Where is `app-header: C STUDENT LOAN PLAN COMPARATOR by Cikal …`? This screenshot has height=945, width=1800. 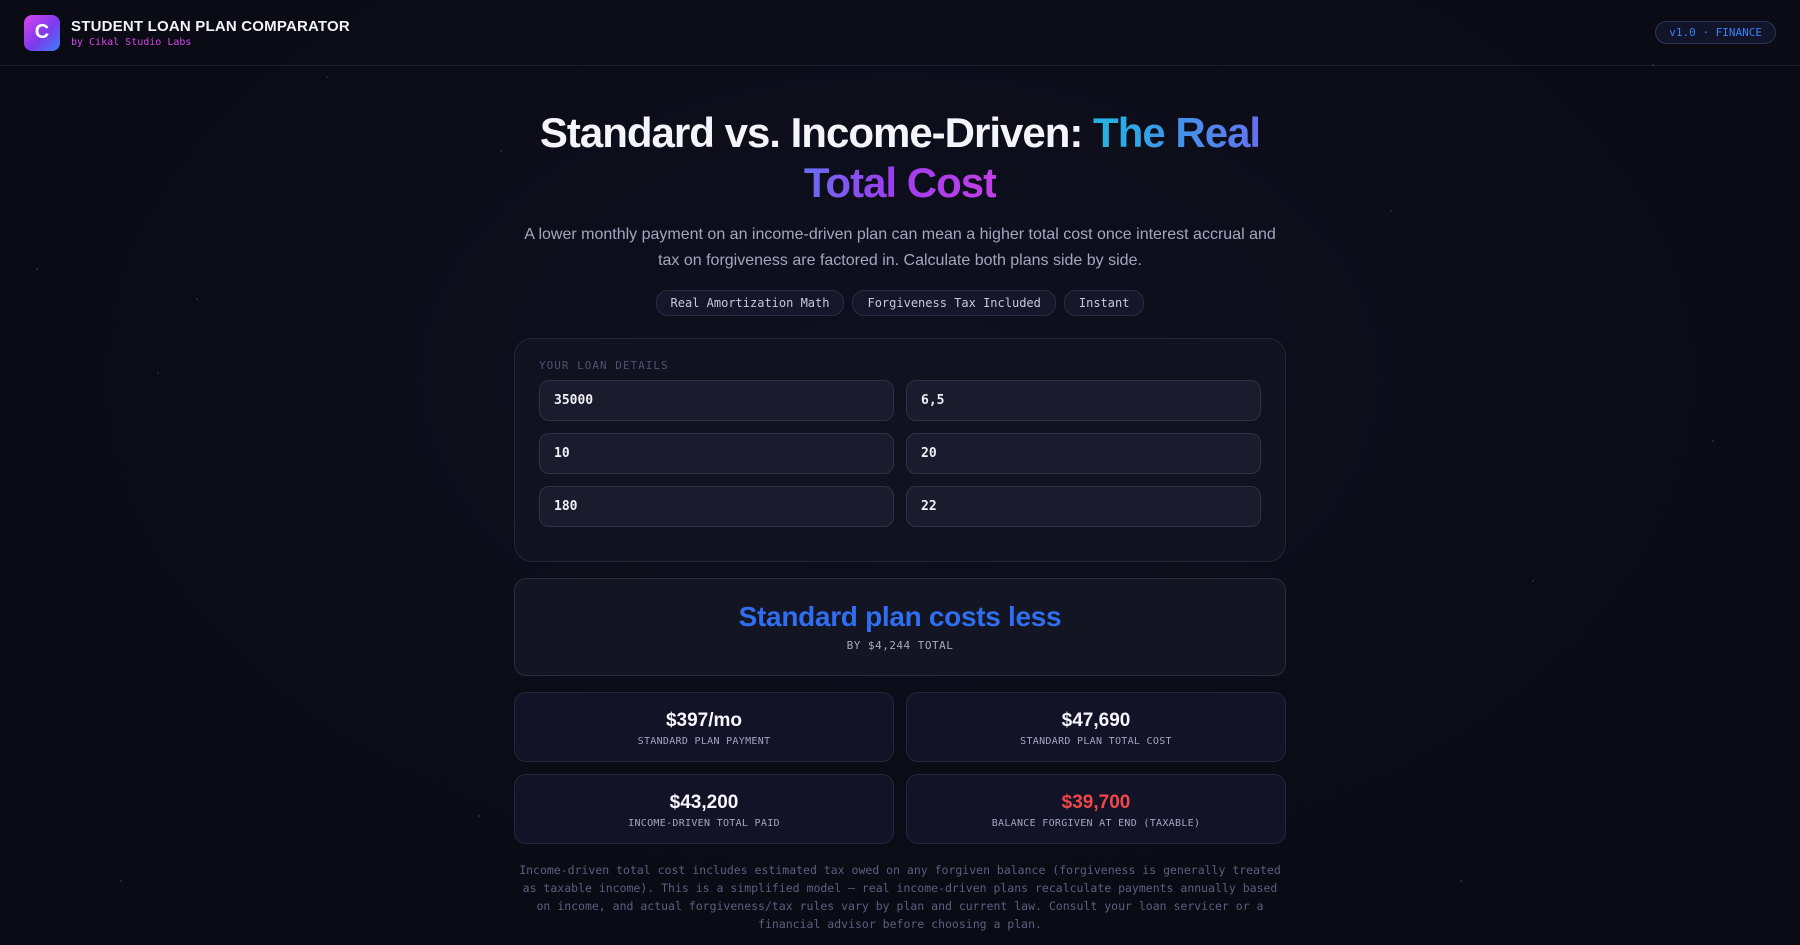
app-header: C STUDENT LOAN PLAN COMPARATOR by Cikal … is located at coordinates (900, 33).